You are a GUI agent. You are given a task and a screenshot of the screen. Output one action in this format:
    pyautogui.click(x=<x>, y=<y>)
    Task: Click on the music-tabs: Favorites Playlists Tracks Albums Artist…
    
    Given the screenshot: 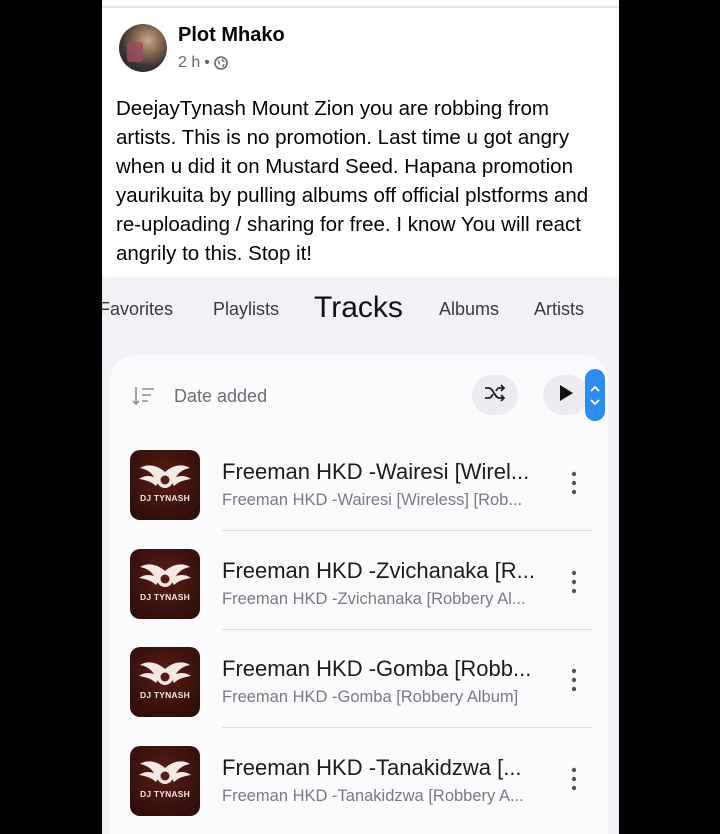 What is the action you would take?
    pyautogui.click(x=360, y=311)
    